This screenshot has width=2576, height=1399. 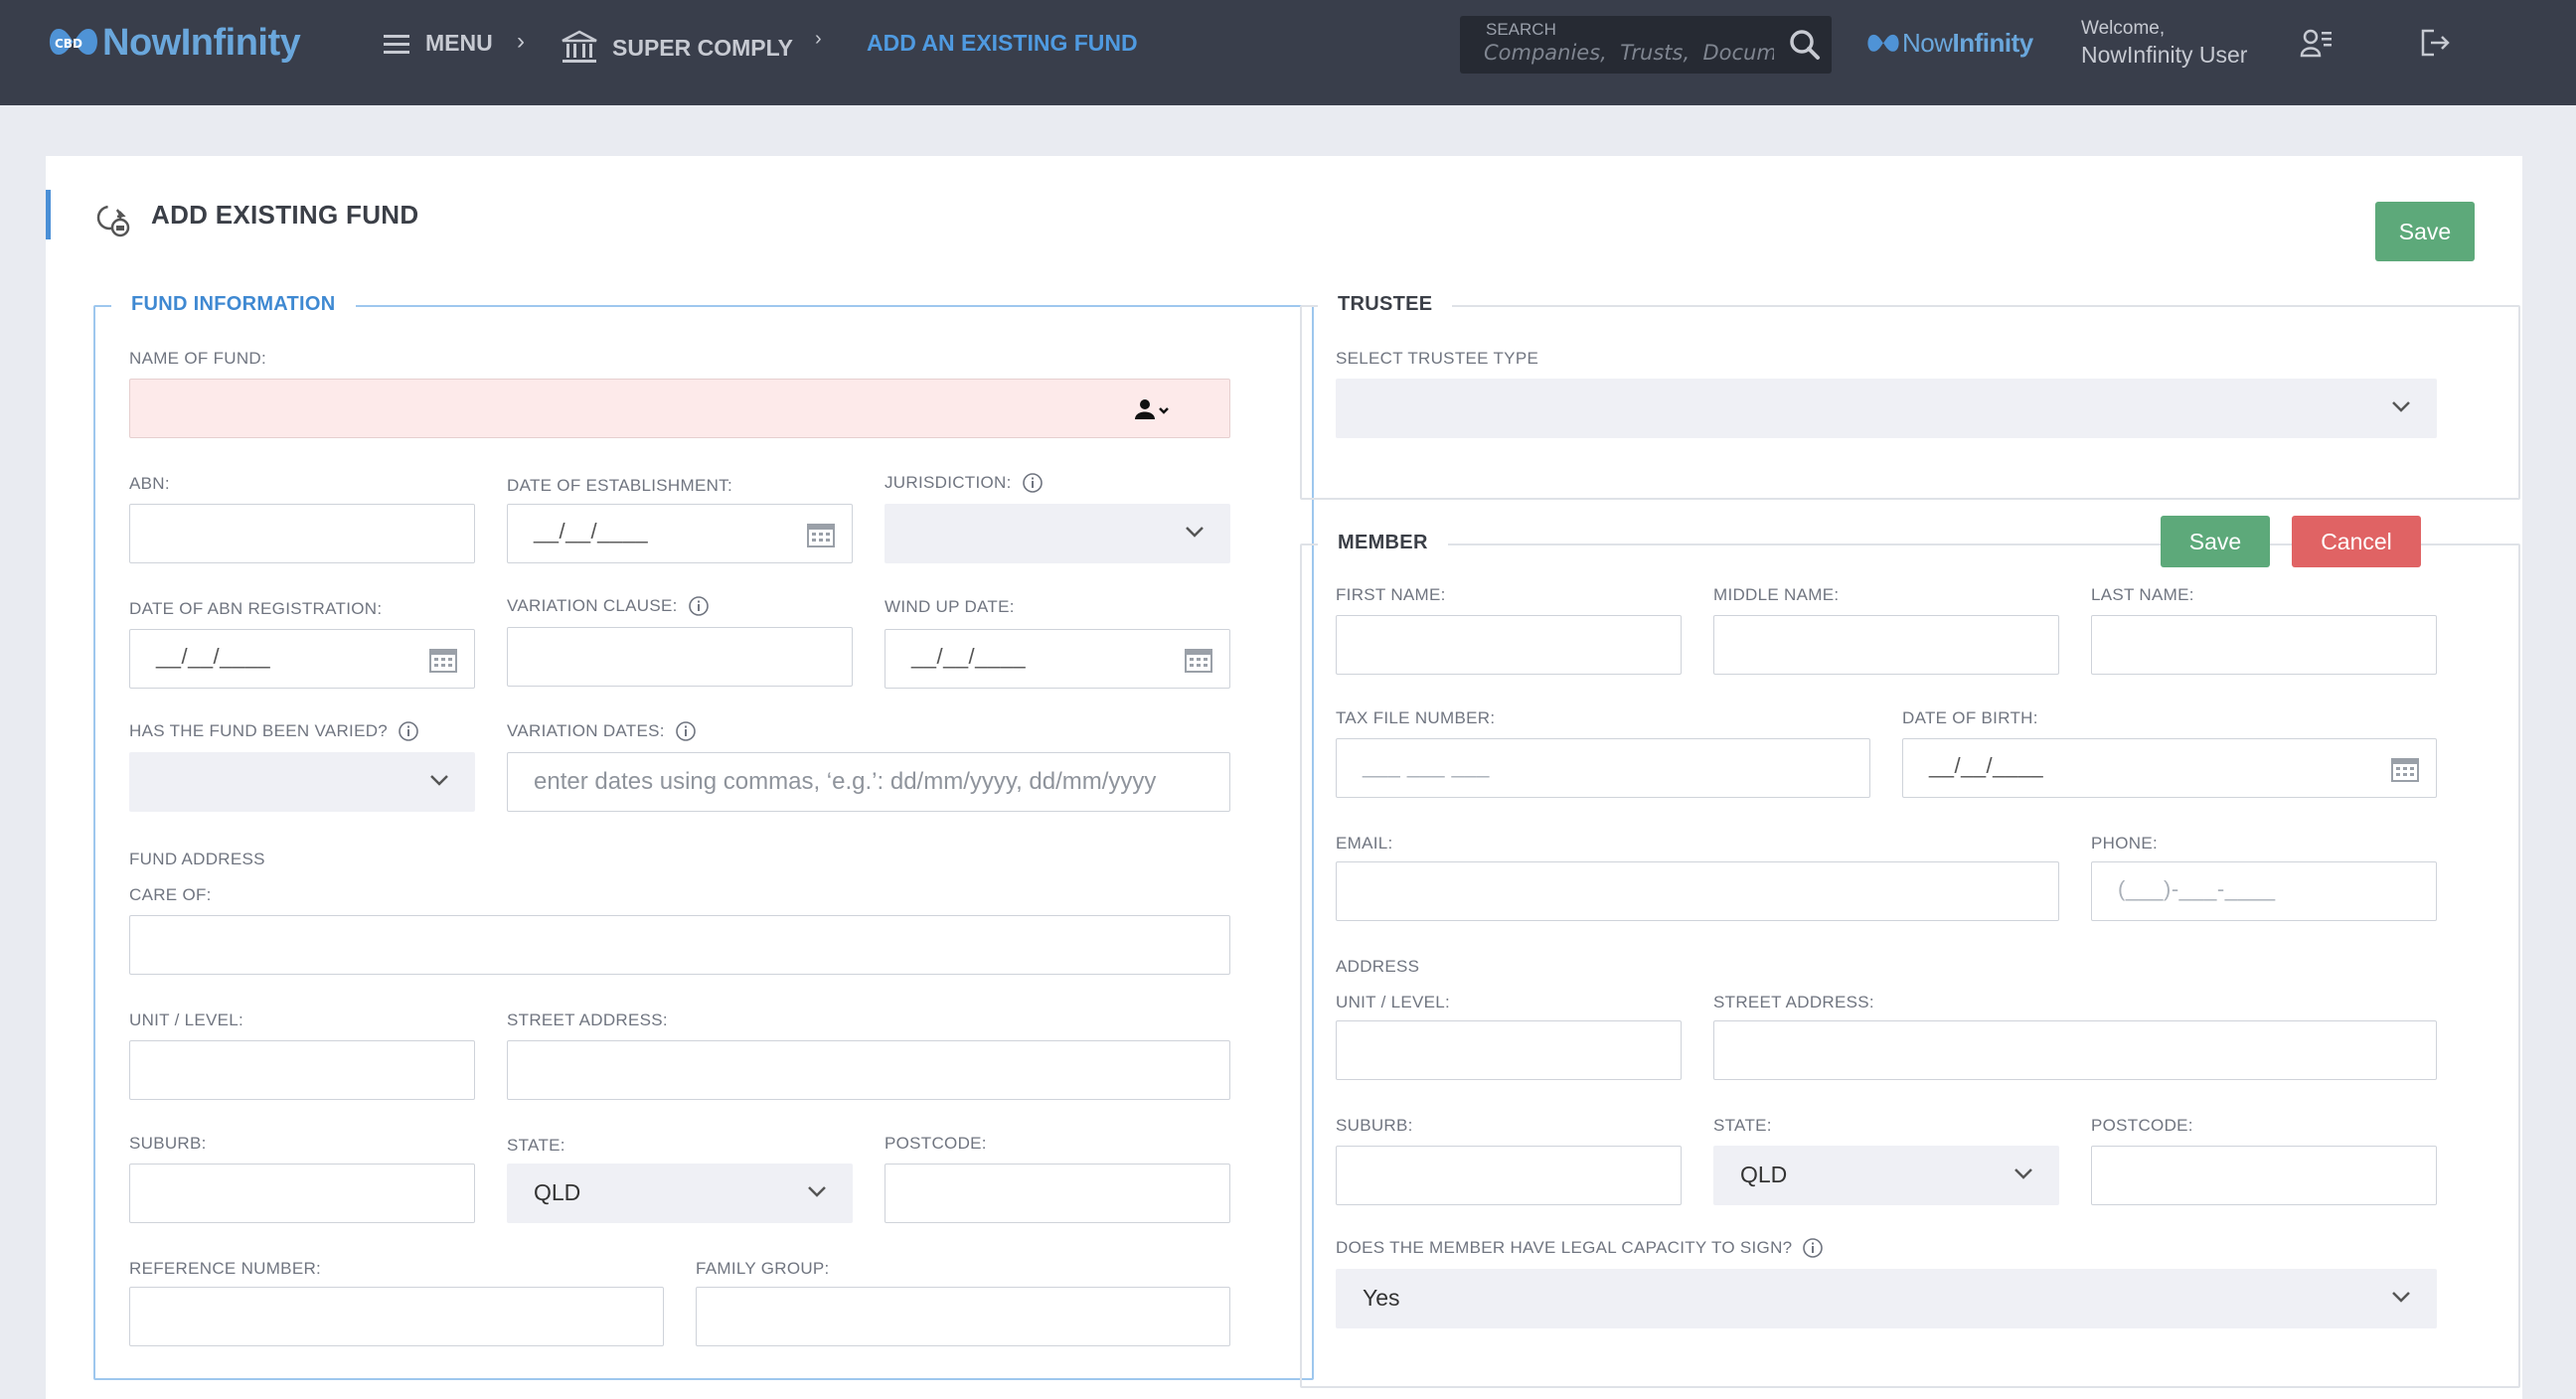 I want to click on member-unit-level-input, so click(x=1509, y=1050).